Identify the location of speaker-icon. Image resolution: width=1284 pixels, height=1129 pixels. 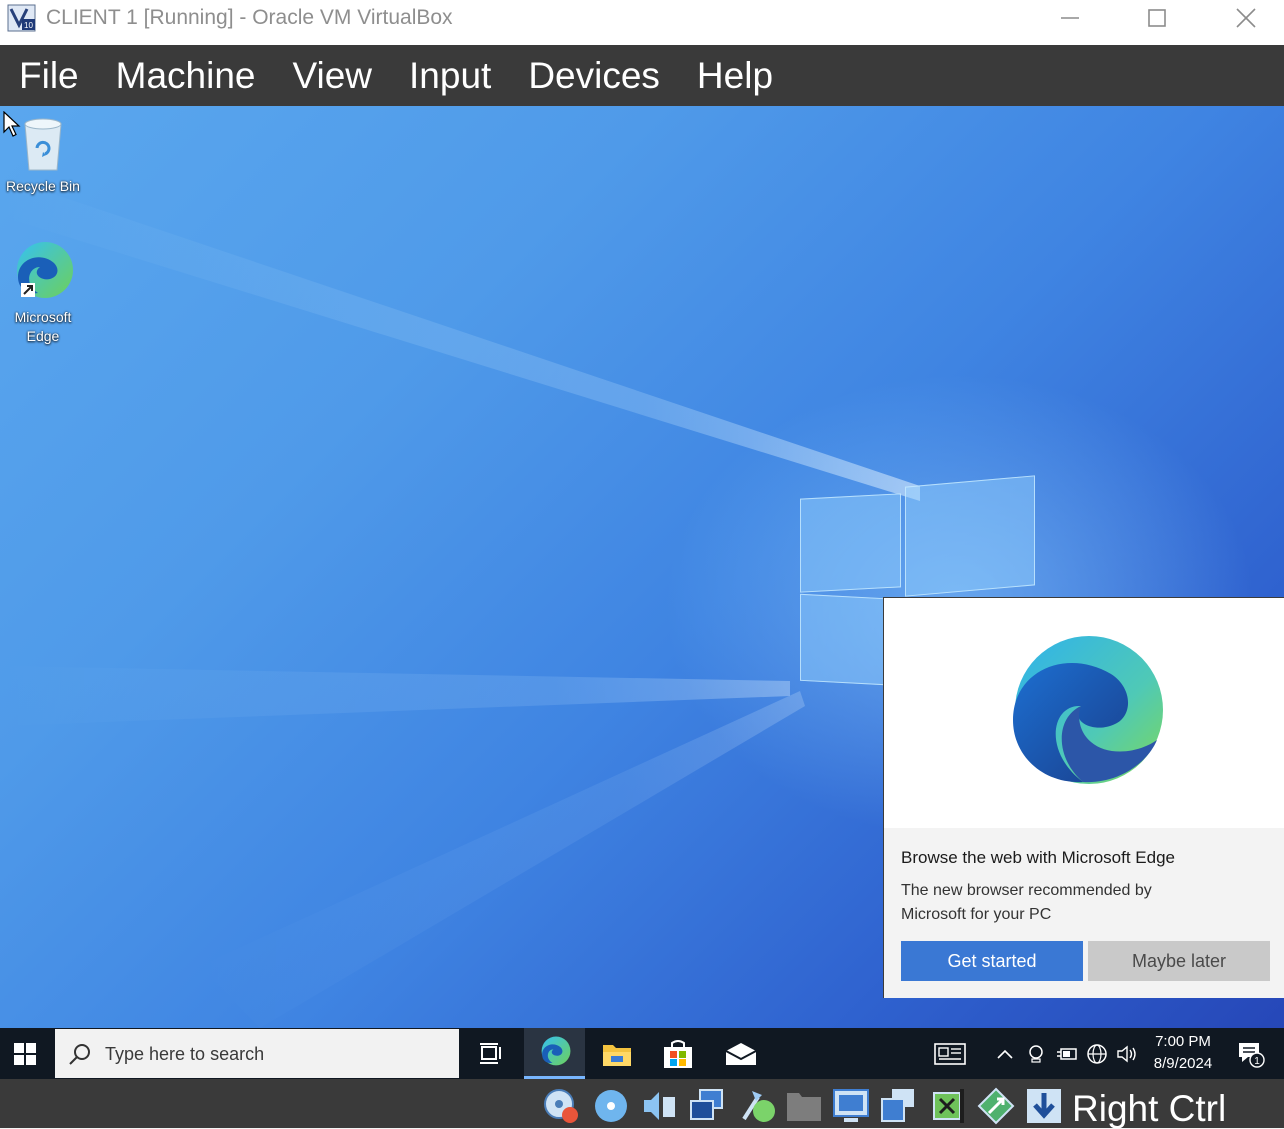
(1126, 1053).